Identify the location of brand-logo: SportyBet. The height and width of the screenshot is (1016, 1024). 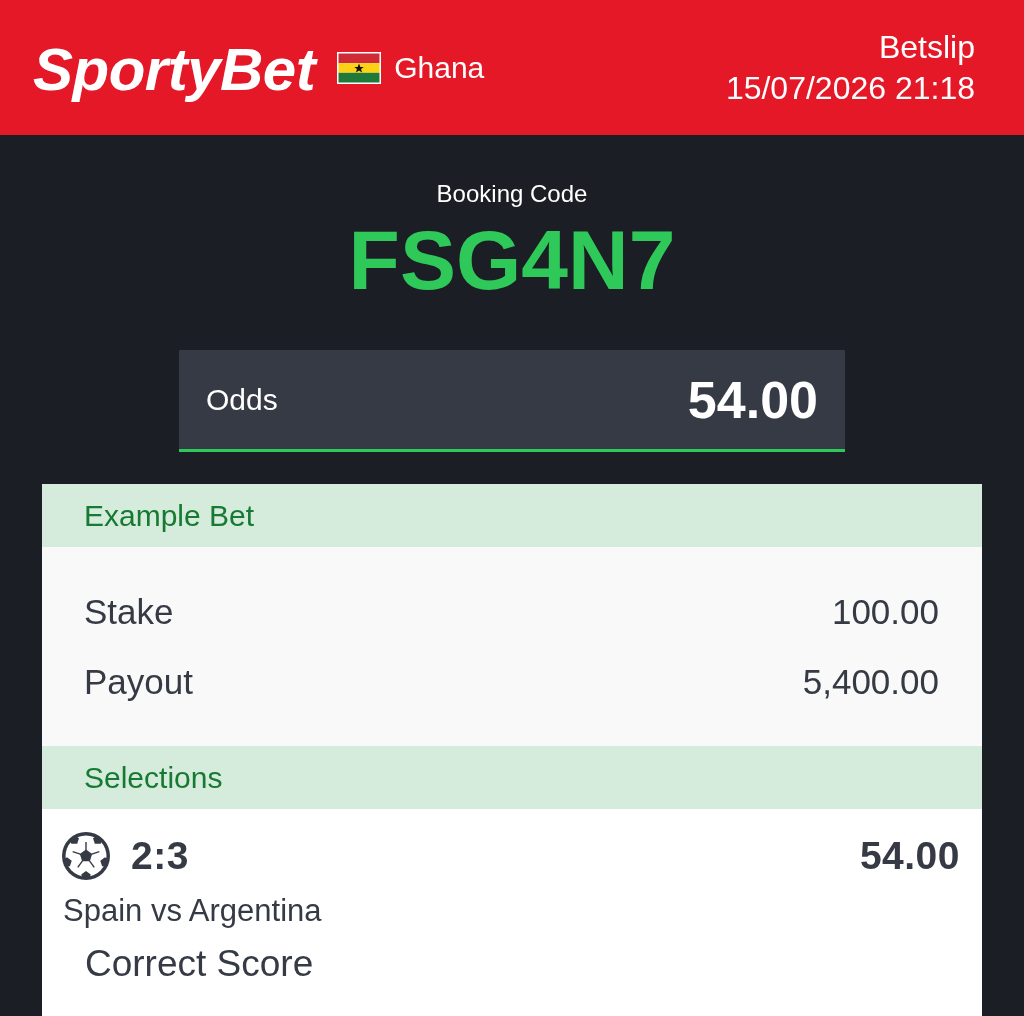
(174, 69).